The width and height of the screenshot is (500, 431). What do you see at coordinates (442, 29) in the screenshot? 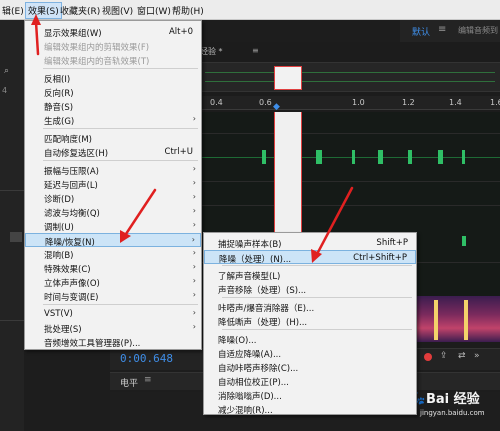
I see `workspace-menu-icon: ≡` at bounding box center [442, 29].